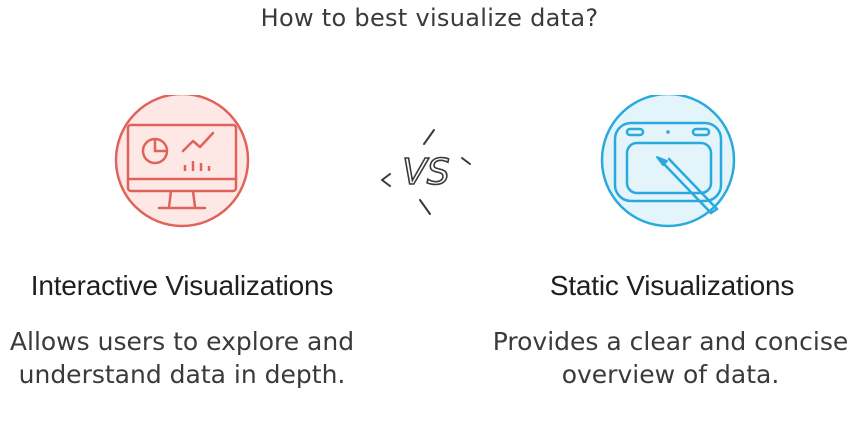 The image size is (859, 435). Describe the element at coordinates (672, 285) in the screenshot. I see `static-title: Static Visualizations` at that location.